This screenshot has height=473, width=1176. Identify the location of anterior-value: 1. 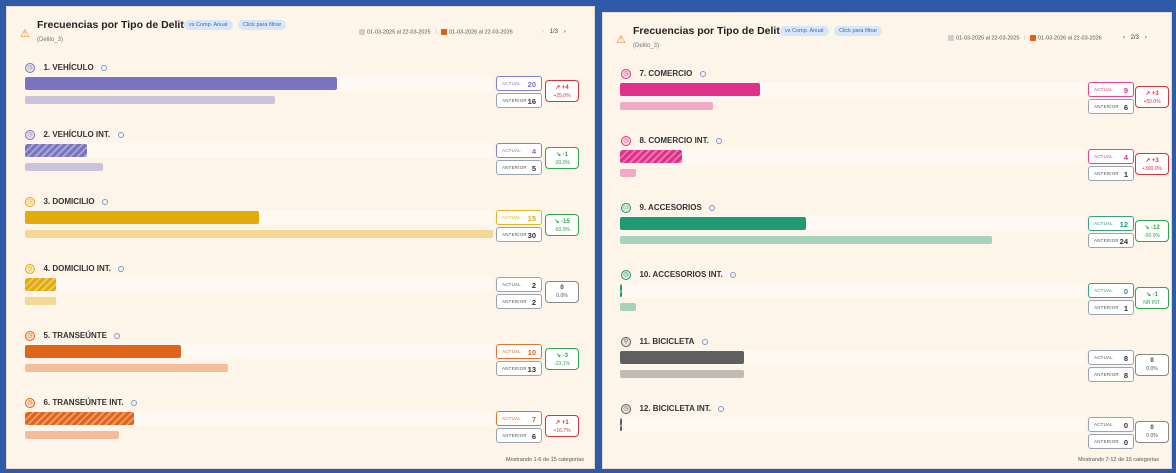
(1125, 308).